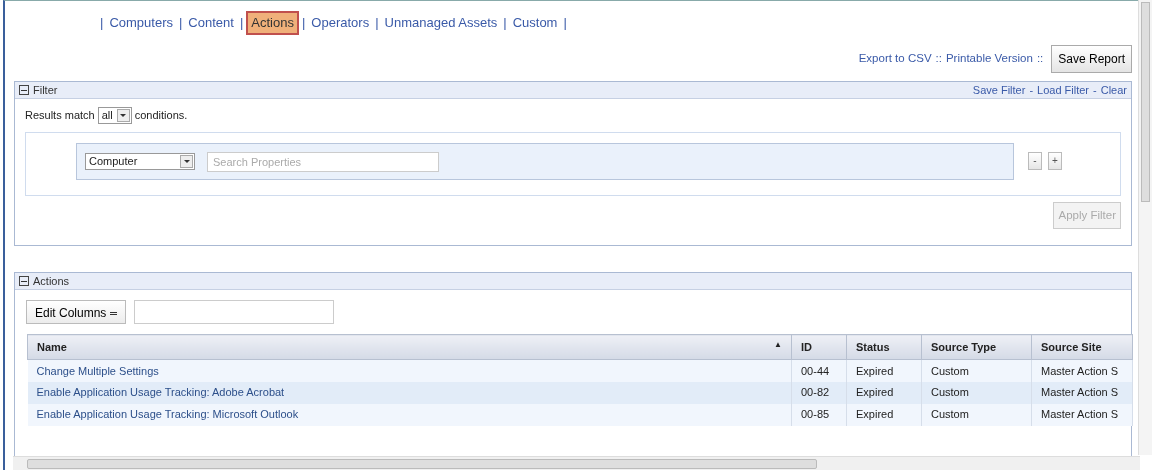 Image resolution: width=1154 pixels, height=470 pixels. What do you see at coordinates (441, 23) in the screenshot?
I see `tab: Unmanaged Assets` at bounding box center [441, 23].